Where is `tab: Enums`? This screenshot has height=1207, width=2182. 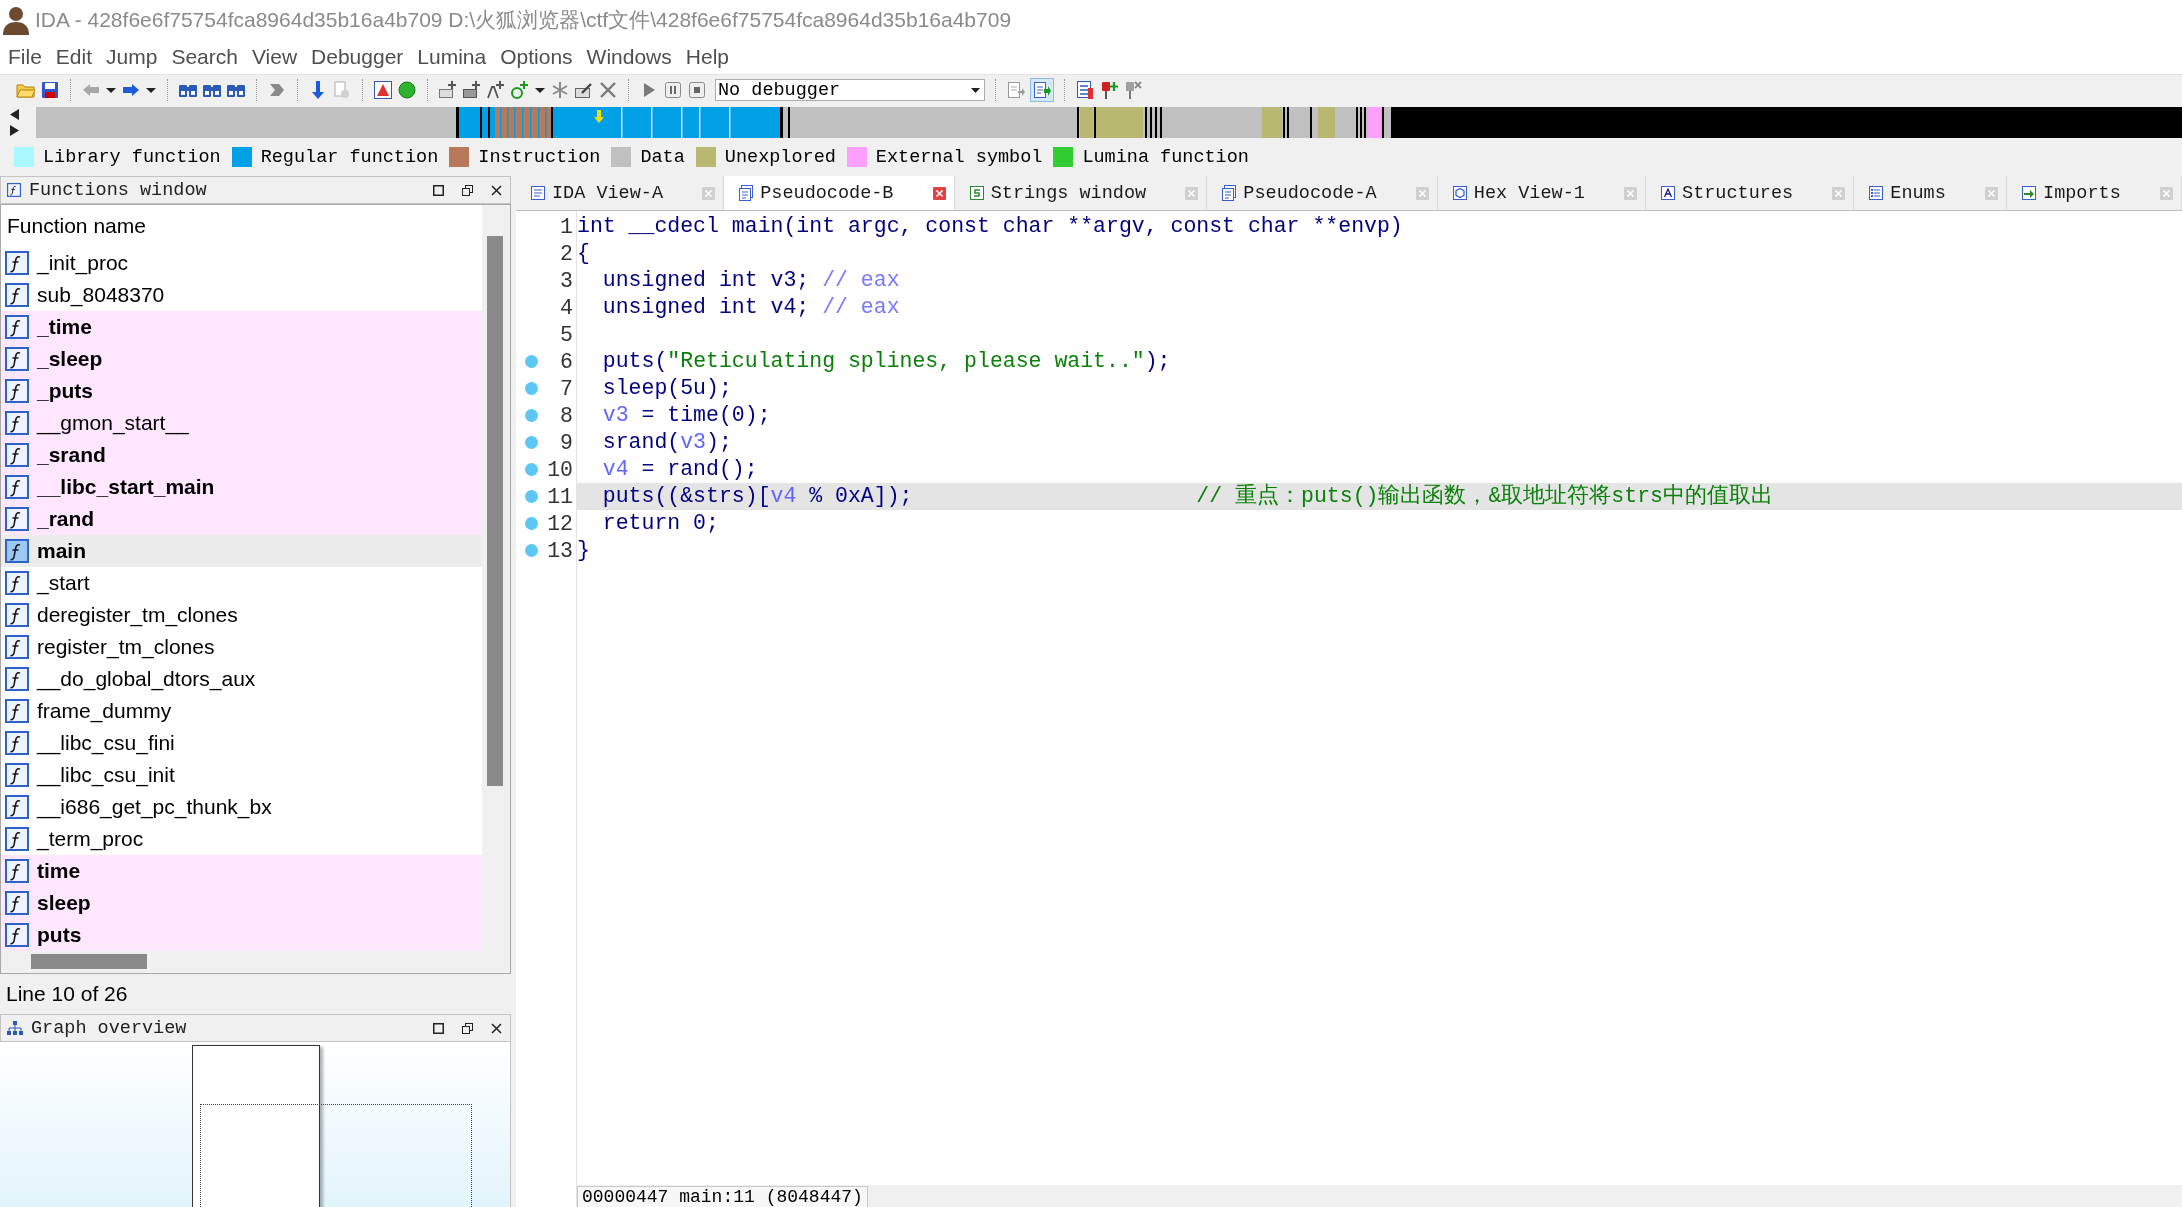
tab: Enums is located at coordinates (1931, 193).